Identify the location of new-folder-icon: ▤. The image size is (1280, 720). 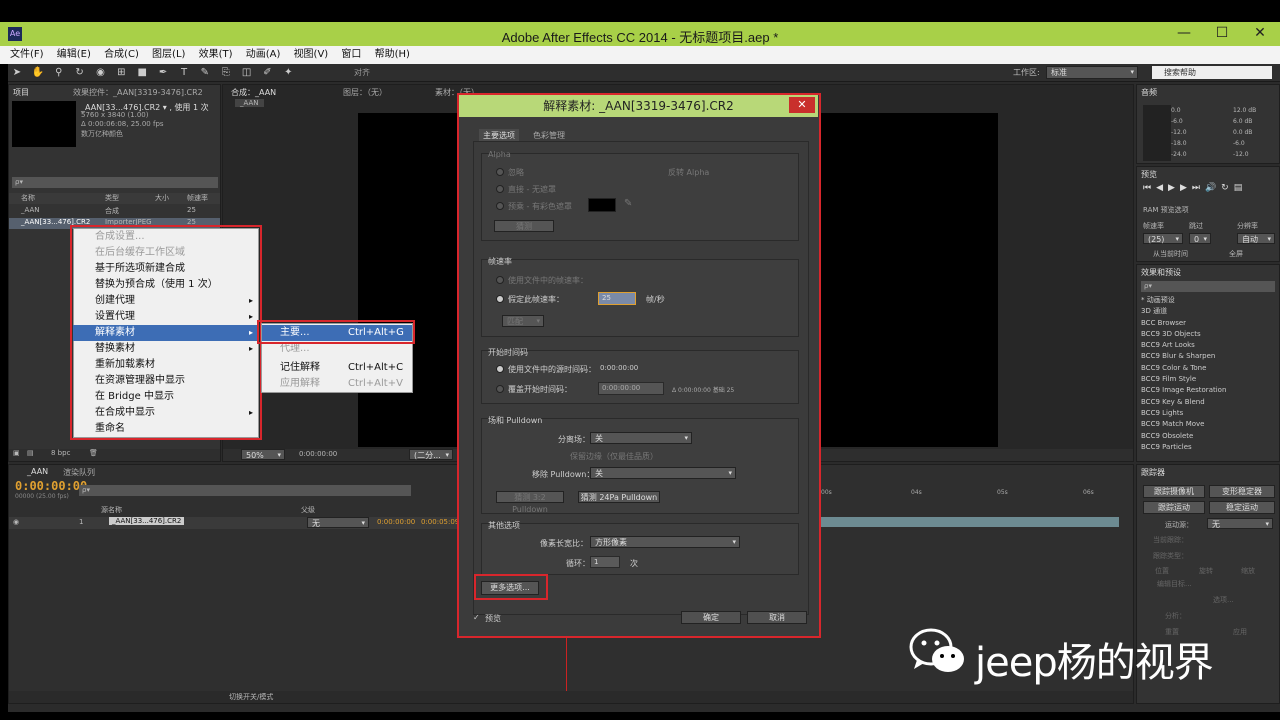
(30, 453).